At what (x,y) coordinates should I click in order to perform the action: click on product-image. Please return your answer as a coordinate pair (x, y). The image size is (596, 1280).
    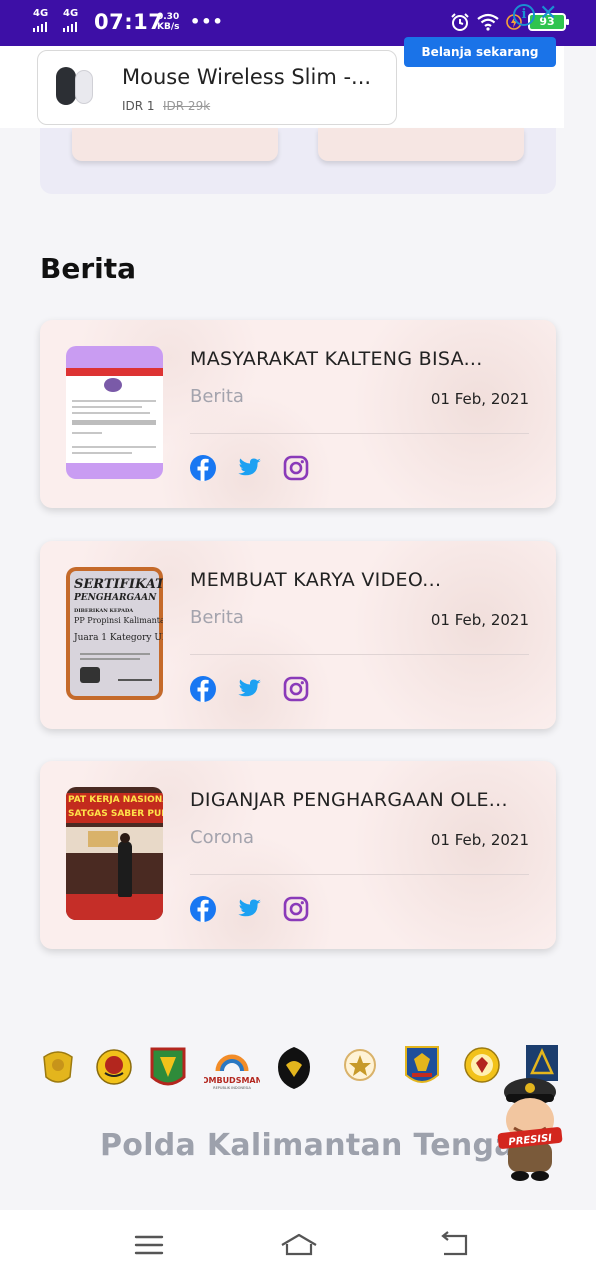
    Looking at the image, I should click on (76, 87).